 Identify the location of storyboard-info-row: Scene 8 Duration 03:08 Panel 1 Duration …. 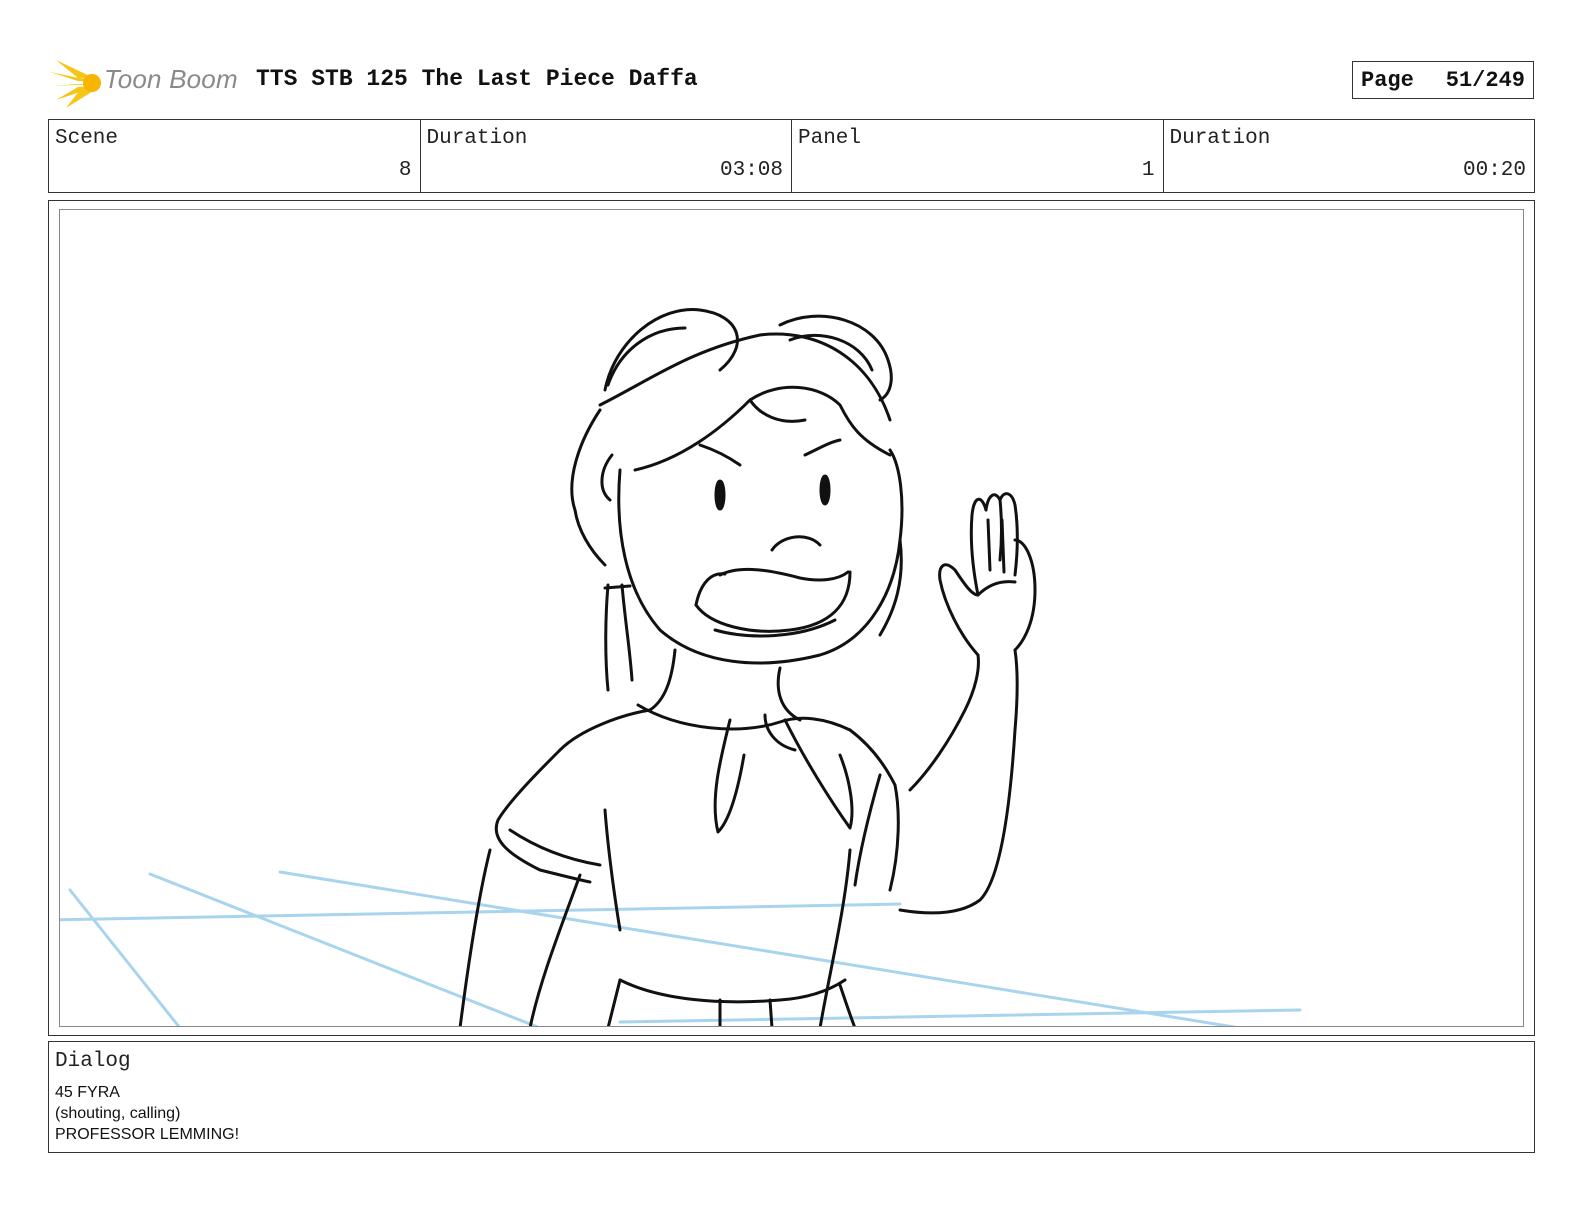
(791, 156).